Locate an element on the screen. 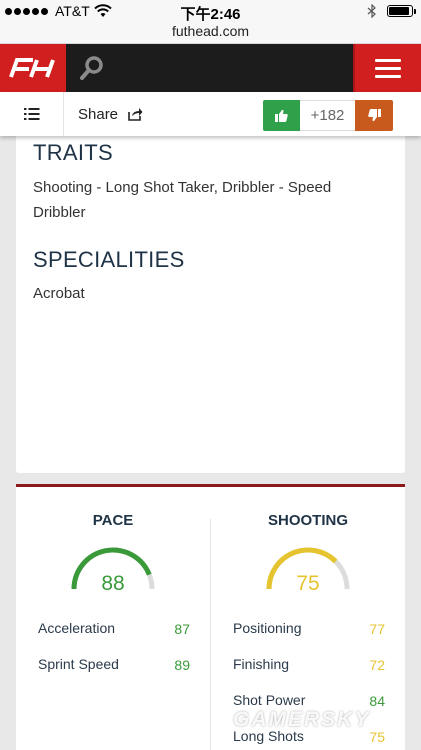 The width and height of the screenshot is (421, 750). battery-icon is located at coordinates (401, 11).